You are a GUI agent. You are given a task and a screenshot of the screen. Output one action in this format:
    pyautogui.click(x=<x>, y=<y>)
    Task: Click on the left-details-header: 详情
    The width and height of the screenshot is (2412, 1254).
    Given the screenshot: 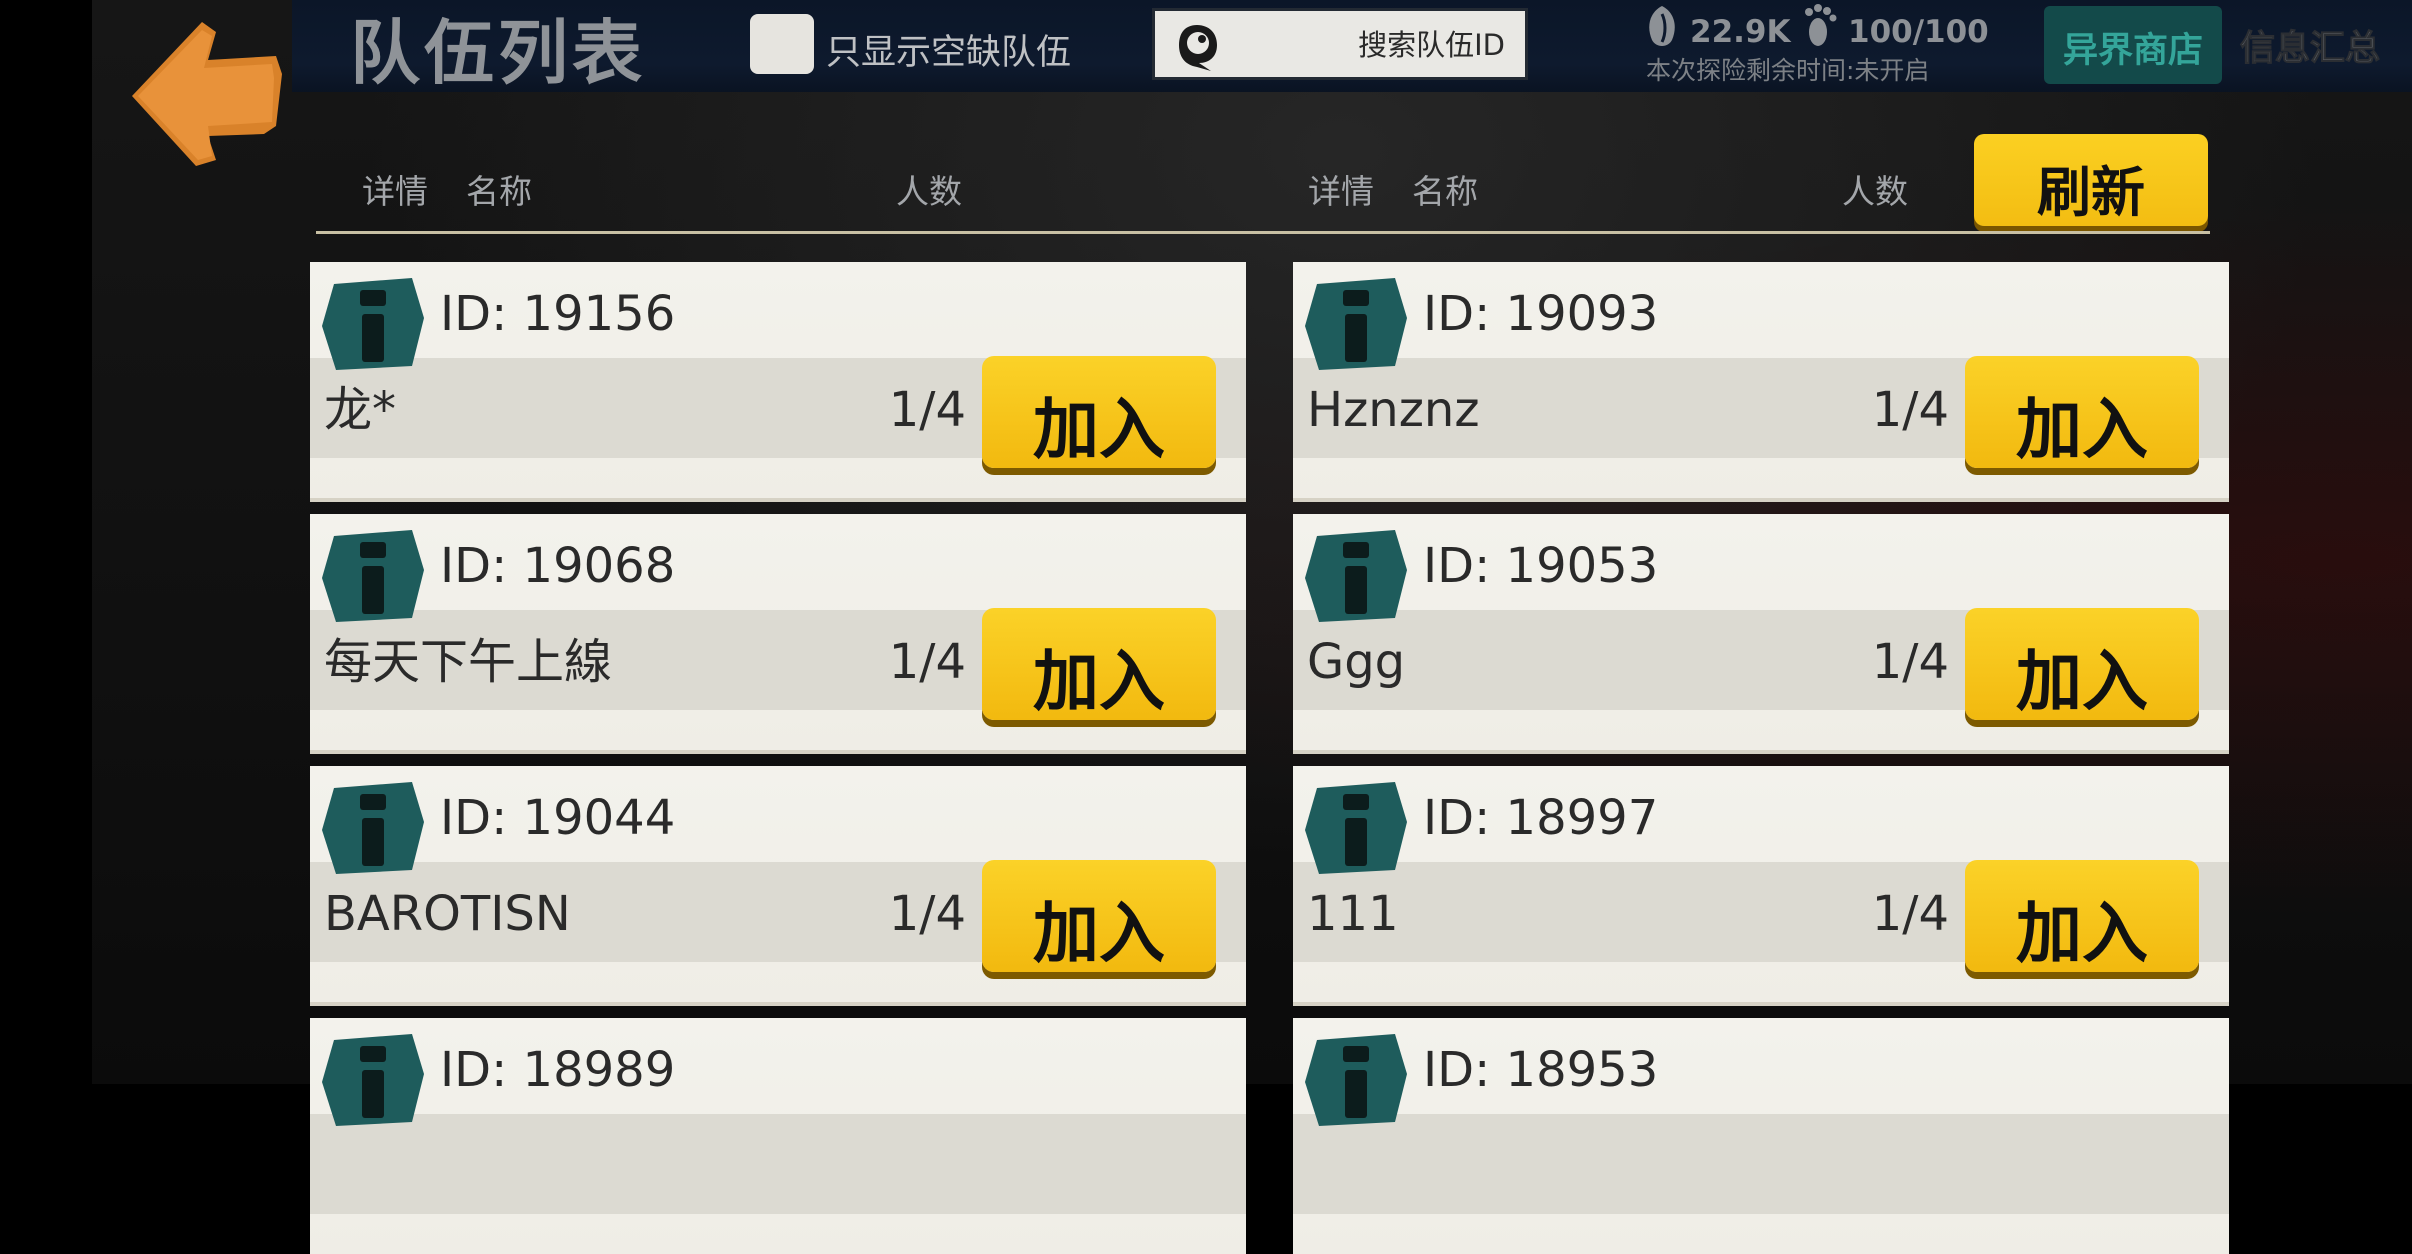 What is the action you would take?
    pyautogui.click(x=395, y=191)
    